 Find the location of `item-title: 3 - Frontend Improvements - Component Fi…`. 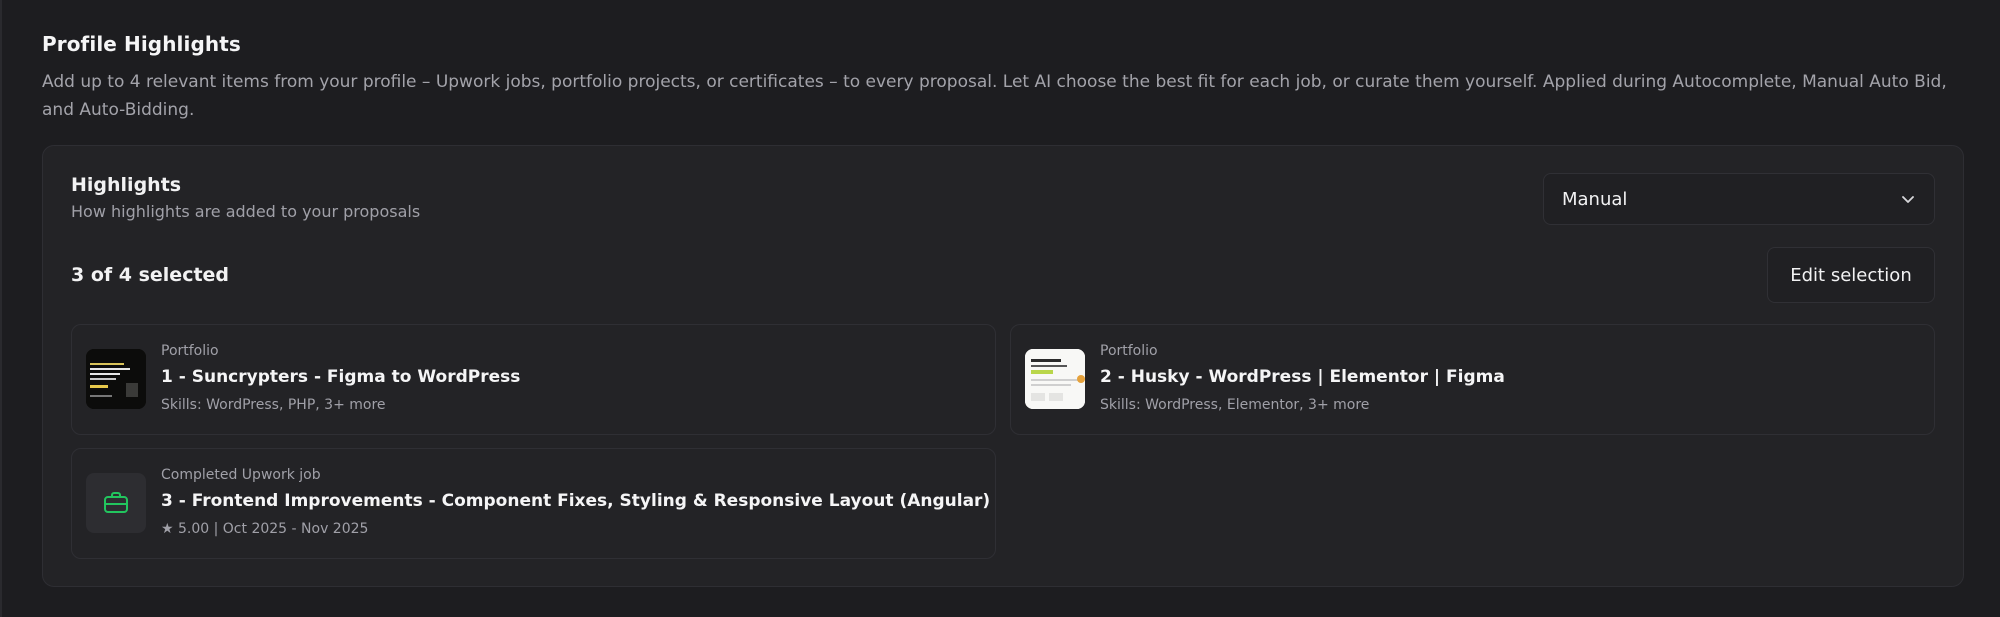

item-title: 3 - Frontend Improvements - Component Fi… is located at coordinates (576, 501).